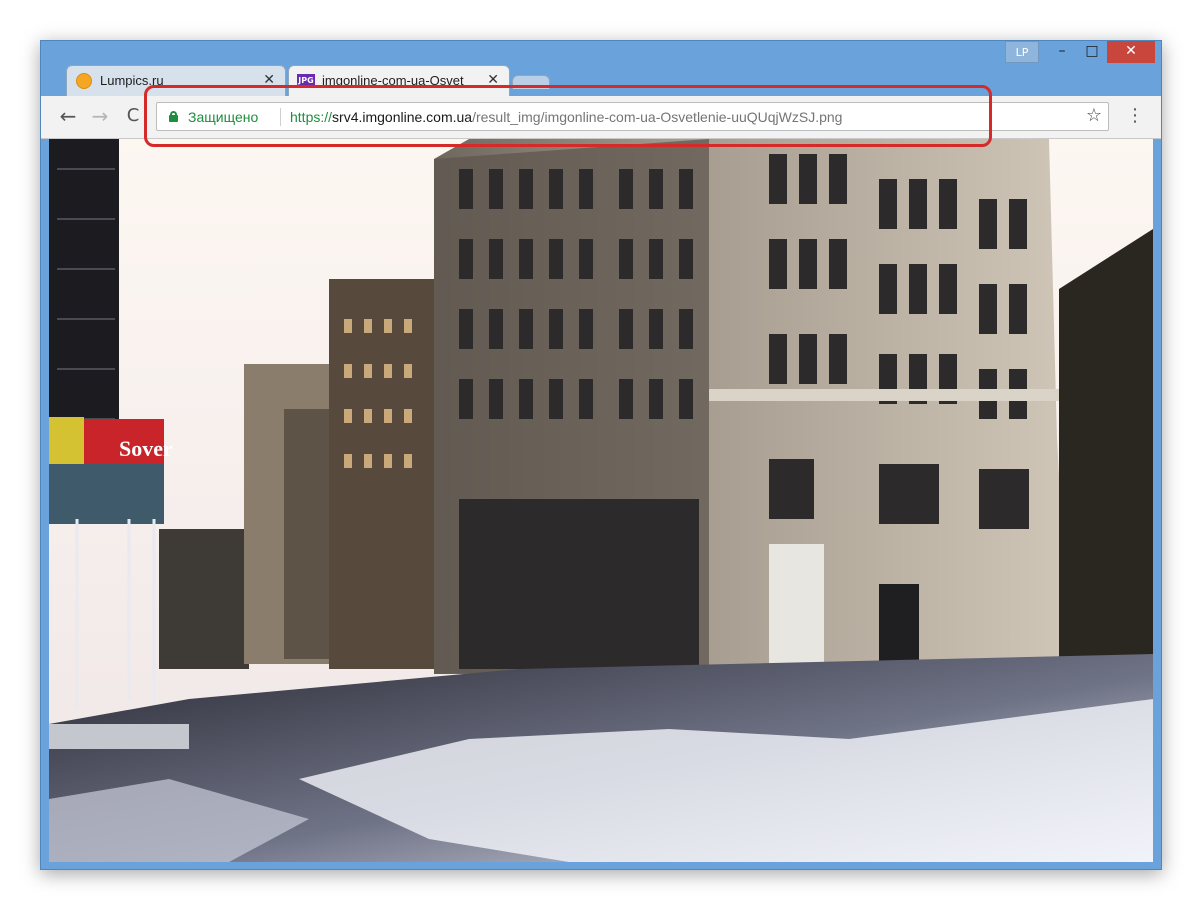 The height and width of the screenshot is (909, 1200). I want to click on maximize-button: □, so click(1092, 52).